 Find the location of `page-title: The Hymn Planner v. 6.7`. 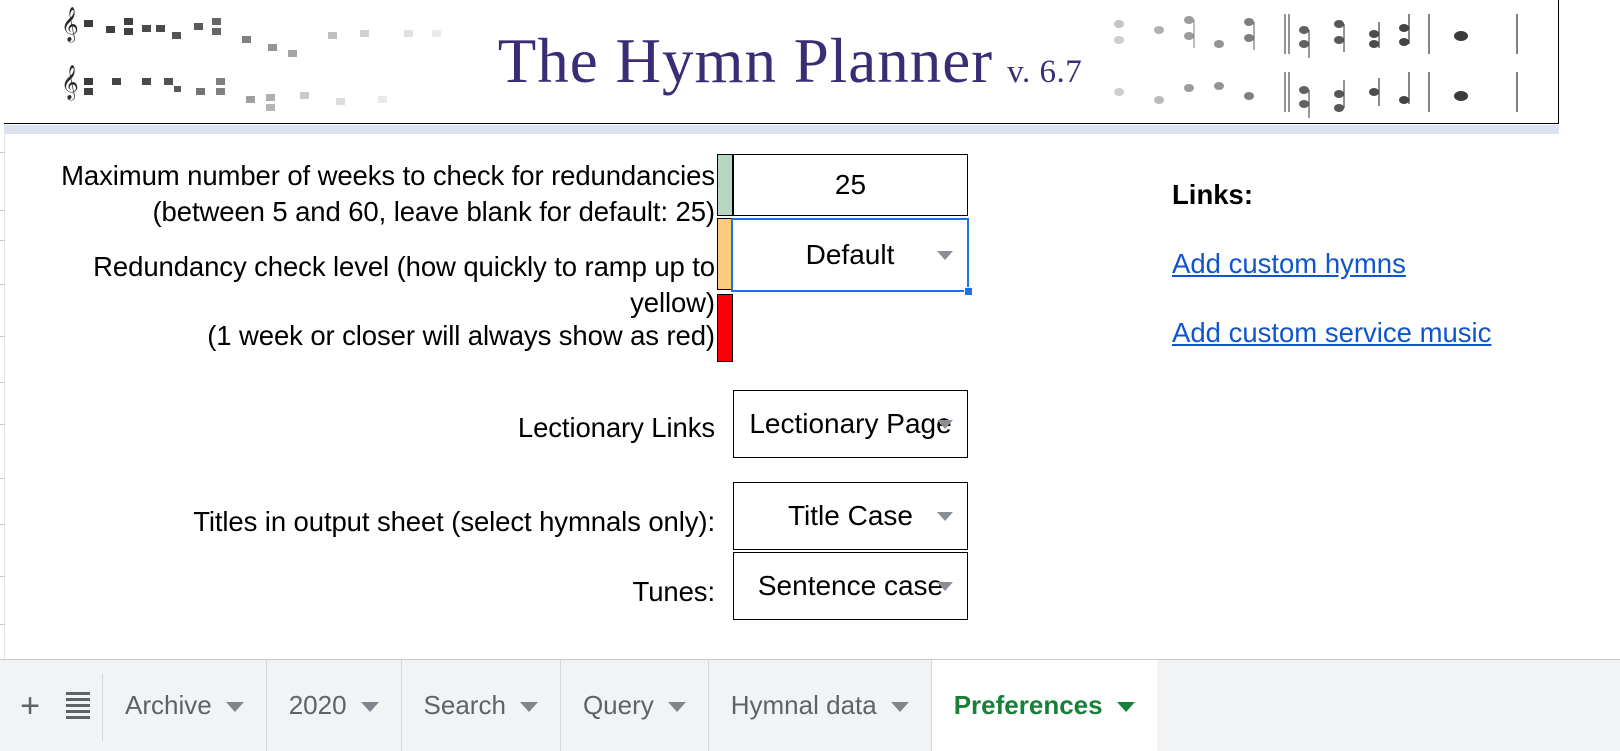

page-title: The Hymn Planner v. 6.7 is located at coordinates (781, 61).